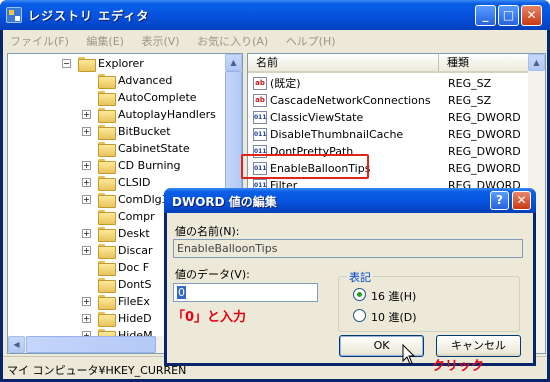  Describe the element at coordinates (144, 131) in the screenshot. I see `tree-item-label: BitBucket` at that location.